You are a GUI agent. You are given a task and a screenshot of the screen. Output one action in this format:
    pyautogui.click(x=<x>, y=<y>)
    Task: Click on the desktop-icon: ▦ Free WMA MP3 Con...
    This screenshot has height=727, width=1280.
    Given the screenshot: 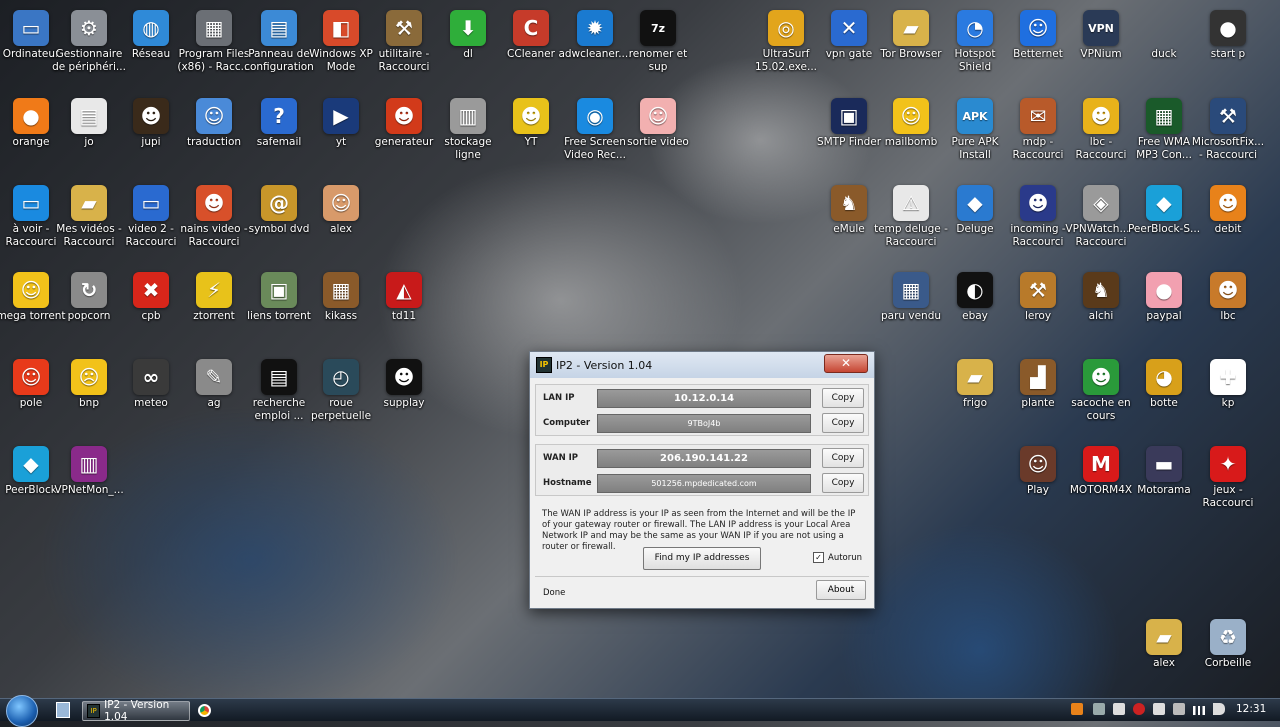 What is the action you would take?
    pyautogui.click(x=1164, y=136)
    